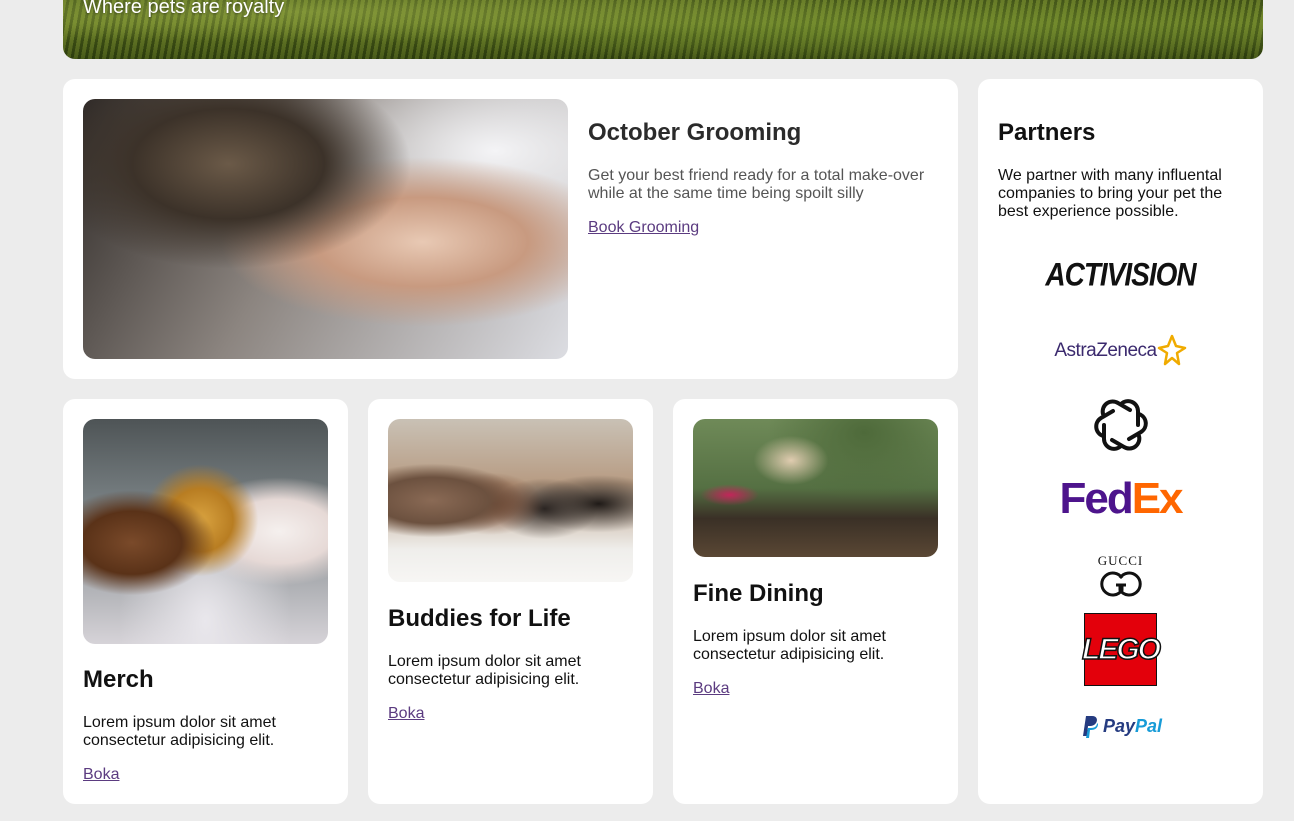 This screenshot has height=821, width=1294. I want to click on hero-tagline: Where pets are royalty, so click(184, 9).